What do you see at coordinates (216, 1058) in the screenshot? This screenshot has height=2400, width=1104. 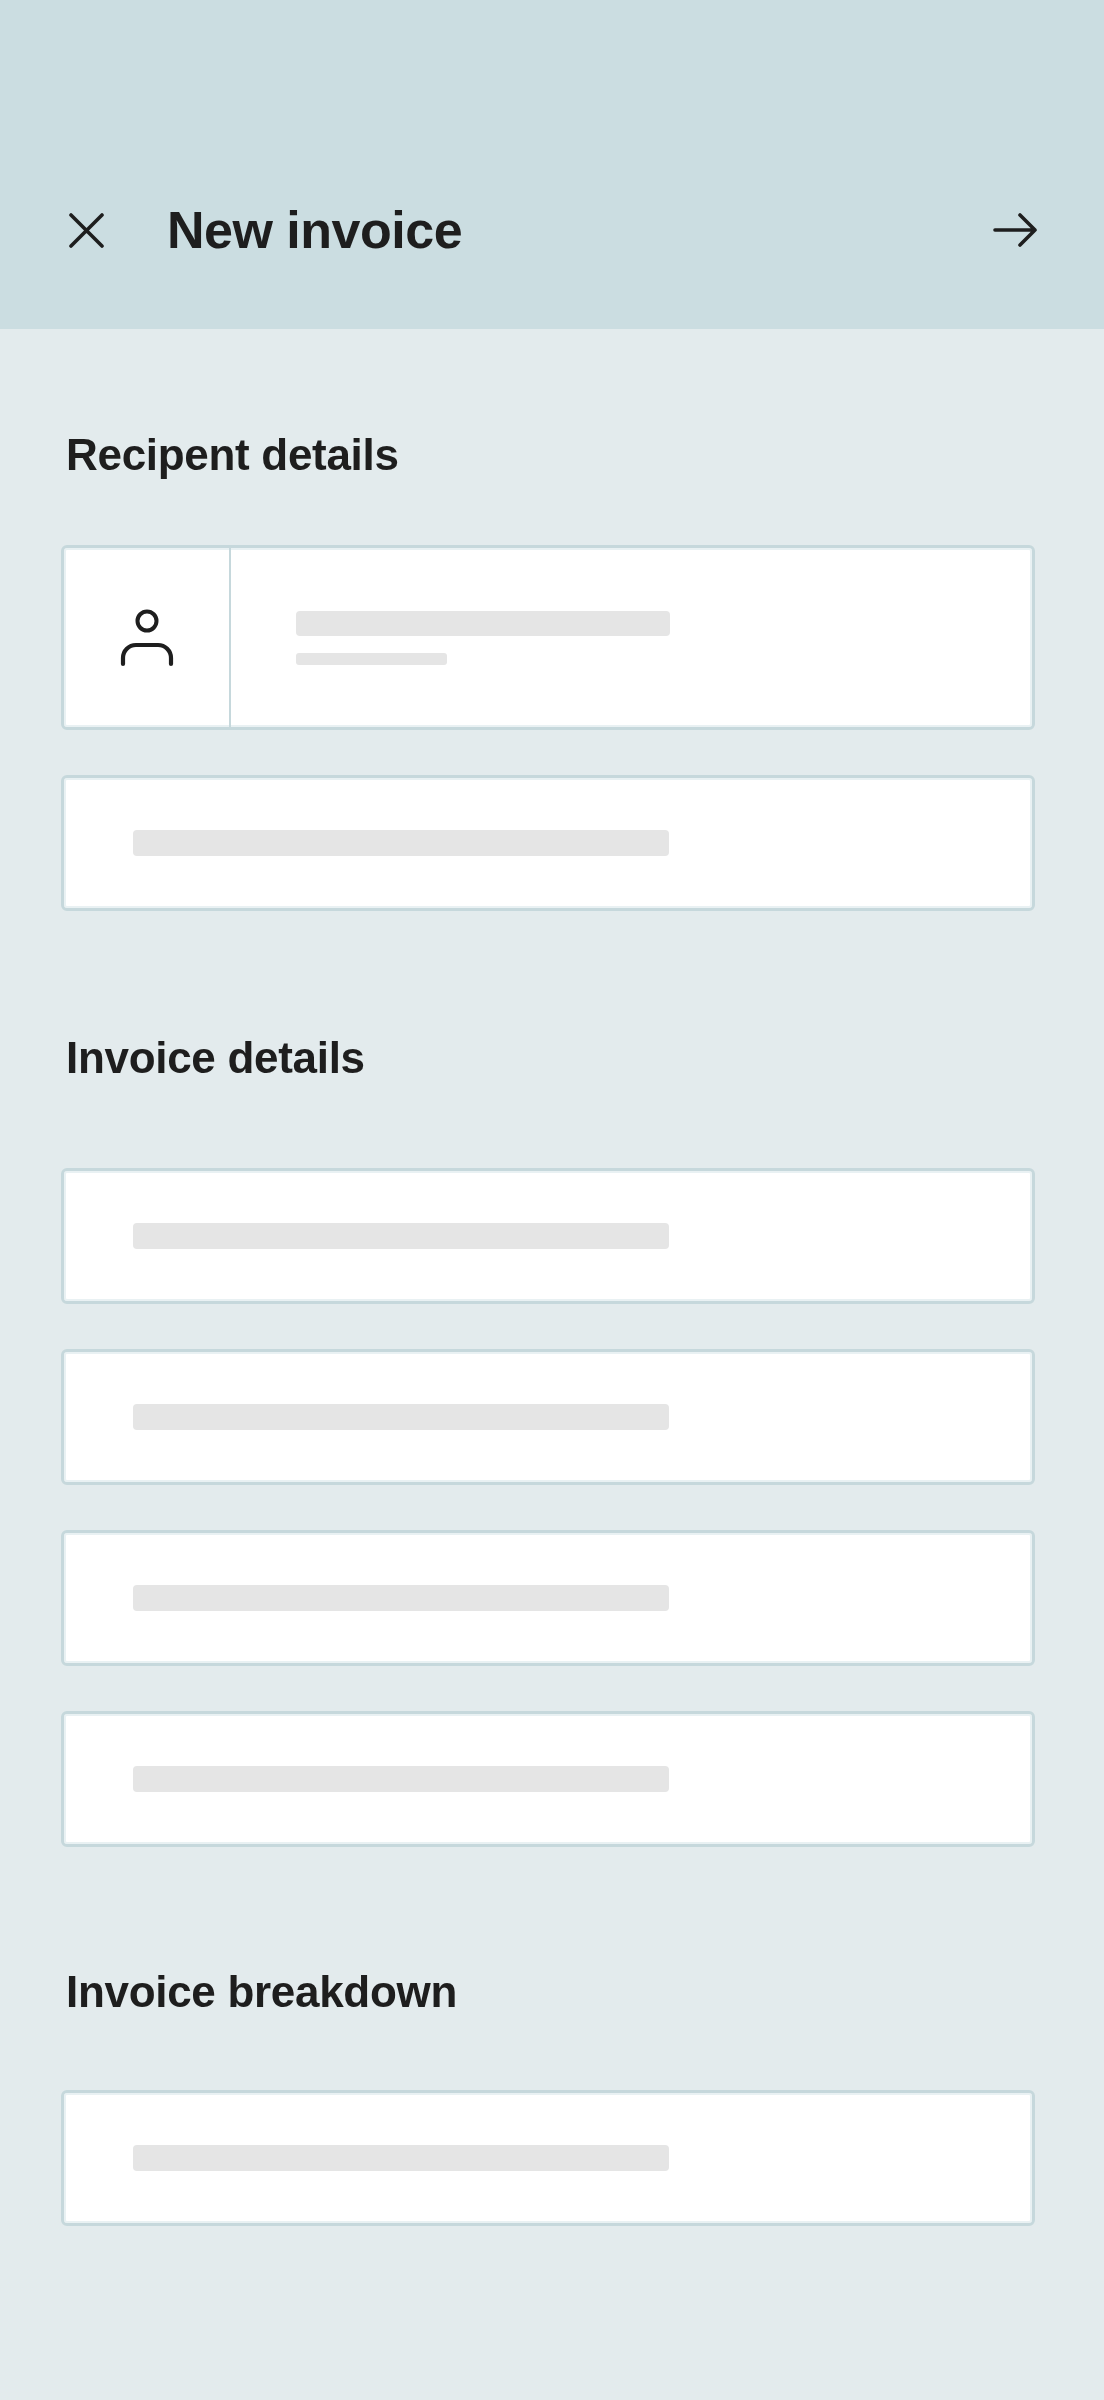 I see `section-heading: Invoice details` at bounding box center [216, 1058].